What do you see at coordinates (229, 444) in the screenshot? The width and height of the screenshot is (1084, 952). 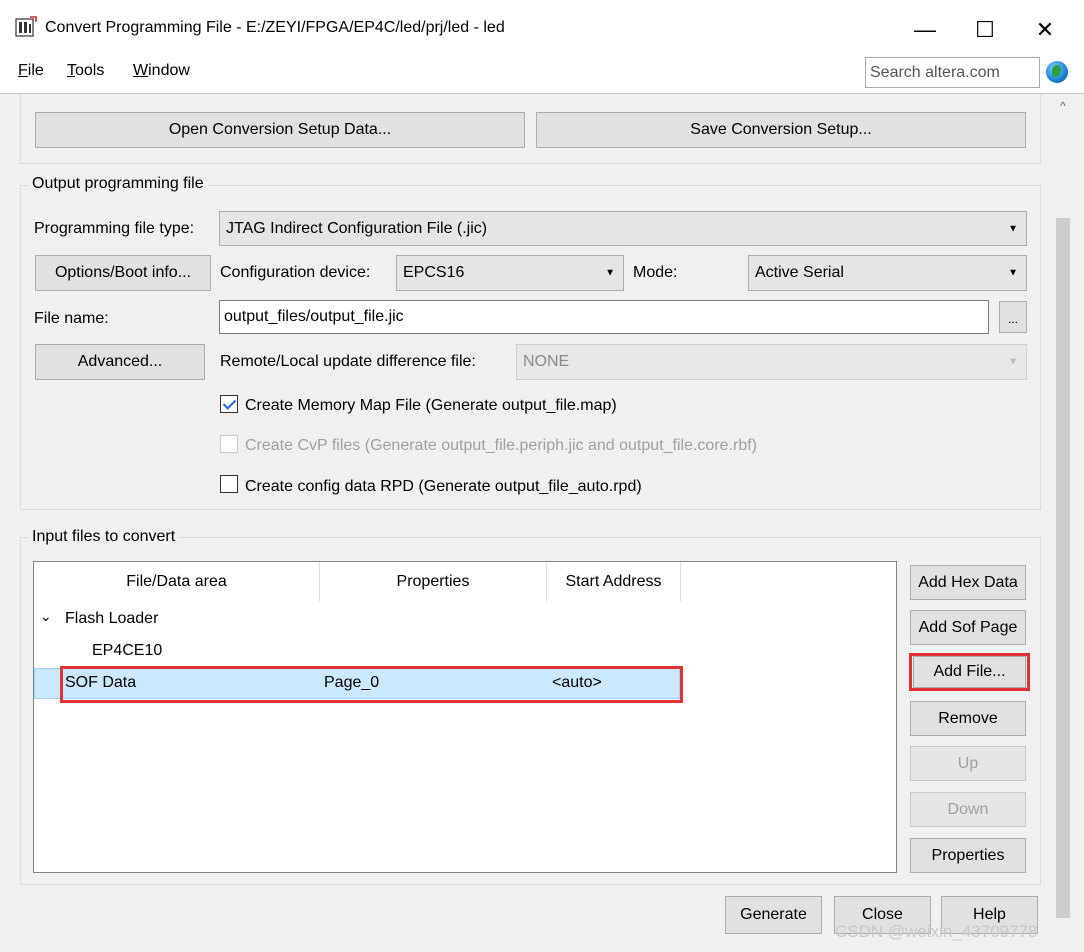 I see `cvp-files-checkbox` at bounding box center [229, 444].